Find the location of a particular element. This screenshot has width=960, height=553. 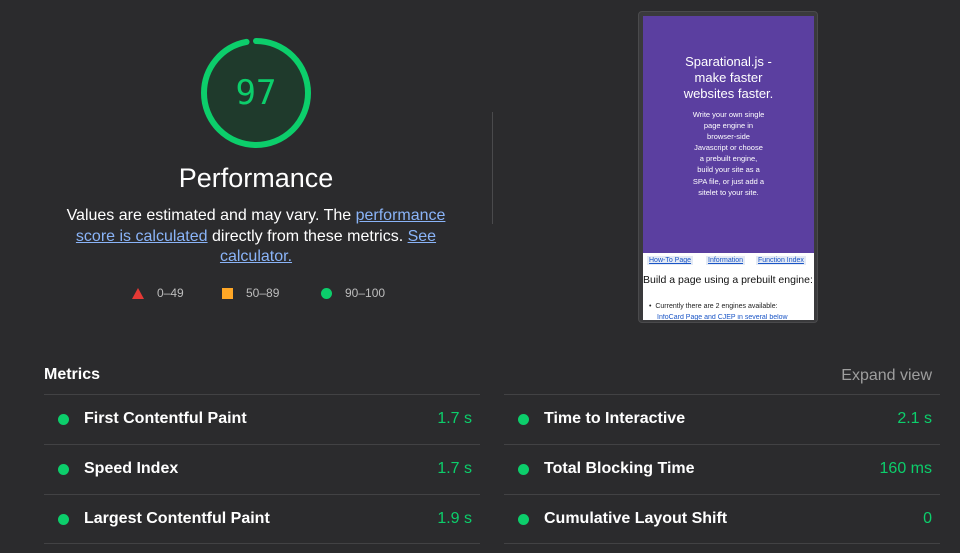

legend-pass: 90–100 is located at coordinates (353, 293).